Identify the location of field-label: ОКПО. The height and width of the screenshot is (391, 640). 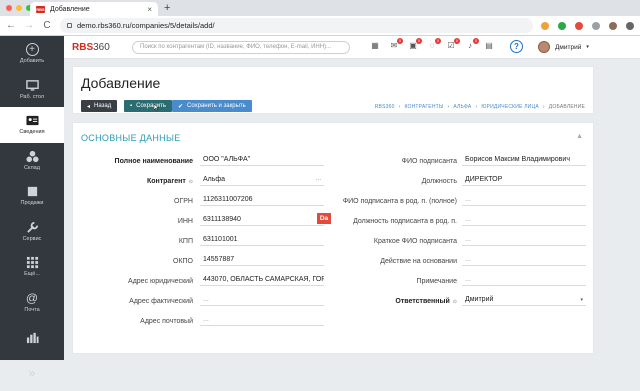
(183, 261).